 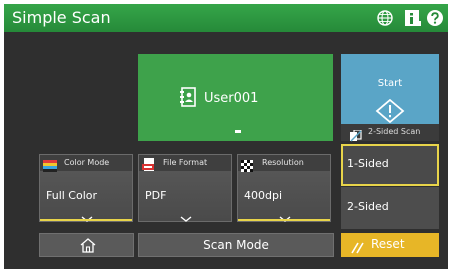 I want to click on resolution-label: Resolution, so click(x=283, y=162).